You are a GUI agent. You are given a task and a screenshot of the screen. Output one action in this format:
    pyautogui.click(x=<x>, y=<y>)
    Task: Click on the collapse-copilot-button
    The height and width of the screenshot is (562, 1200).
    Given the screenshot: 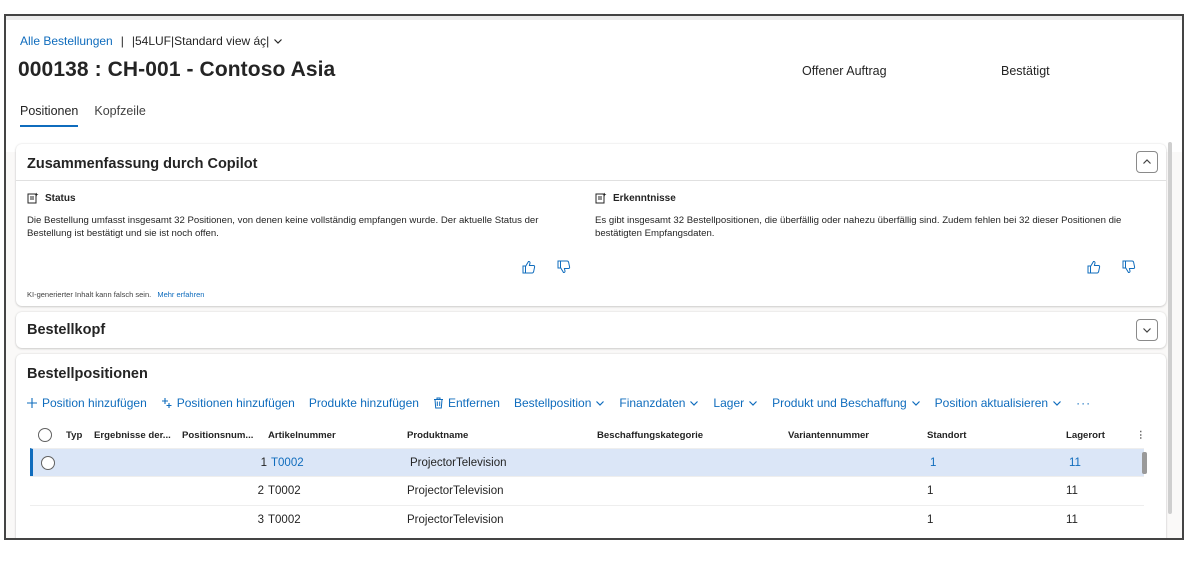 What is the action you would take?
    pyautogui.click(x=1147, y=162)
    